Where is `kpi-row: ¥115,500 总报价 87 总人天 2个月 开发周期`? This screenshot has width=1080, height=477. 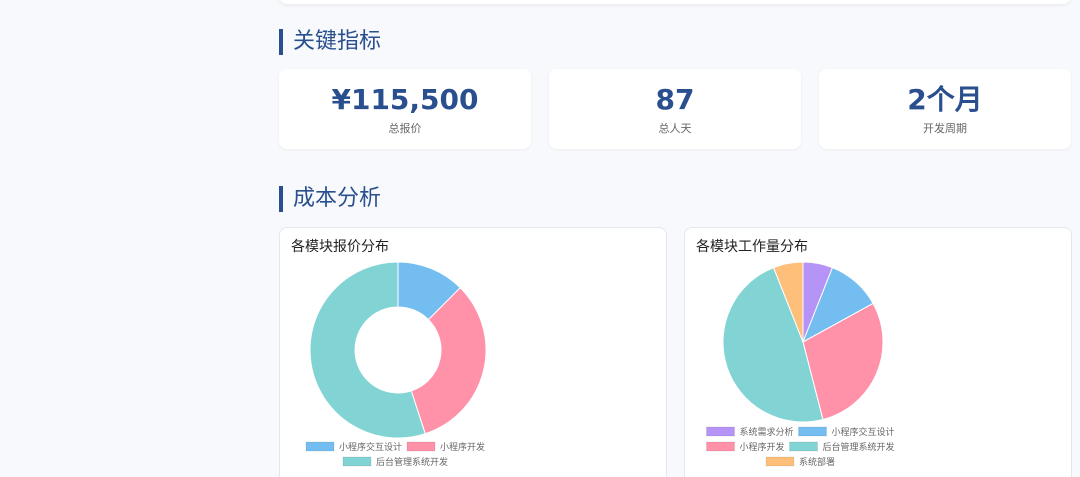
kpi-row: ¥115,500 总报价 87 总人天 2个月 开发周期 is located at coordinates (675, 109).